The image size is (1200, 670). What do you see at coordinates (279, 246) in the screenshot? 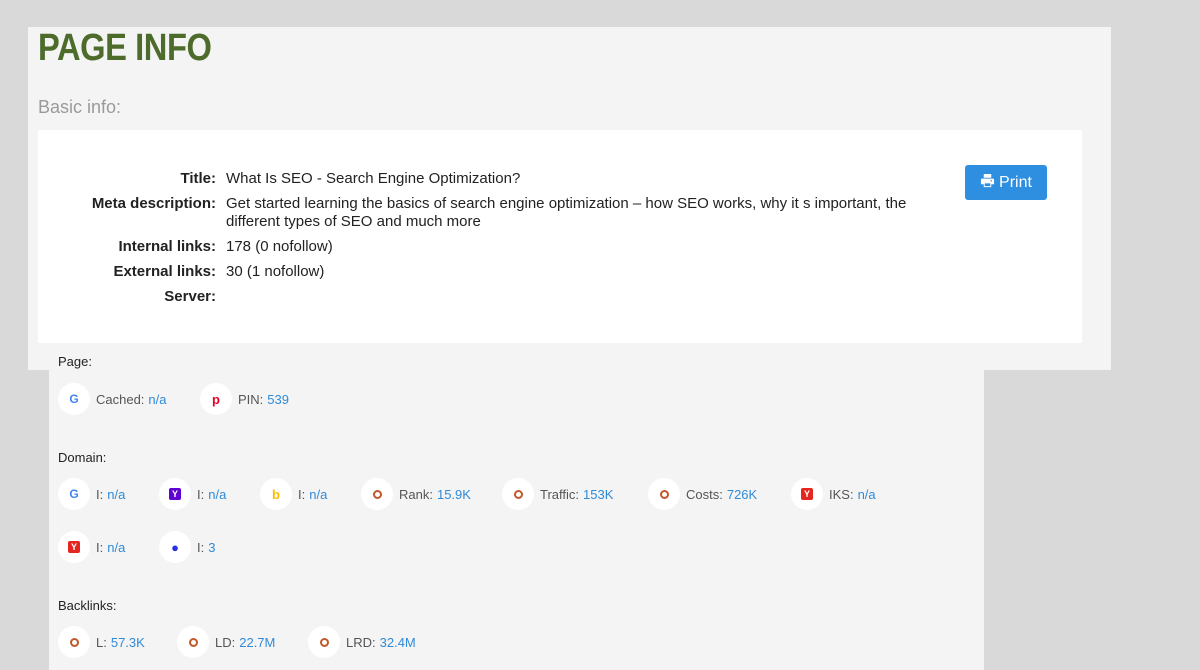
I see `info-value: 178 (0 nofollow)` at bounding box center [279, 246].